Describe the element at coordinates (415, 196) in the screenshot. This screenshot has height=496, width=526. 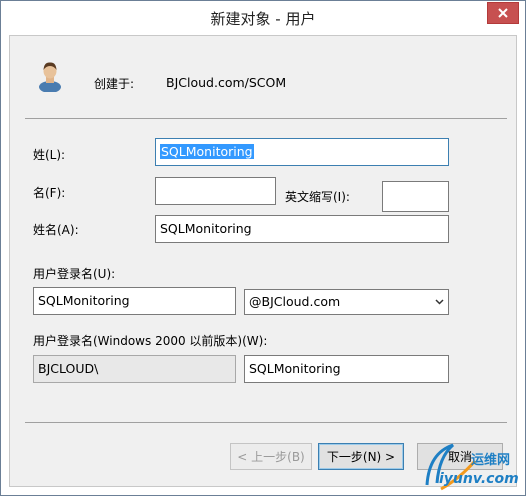
I see `initials-field` at that location.